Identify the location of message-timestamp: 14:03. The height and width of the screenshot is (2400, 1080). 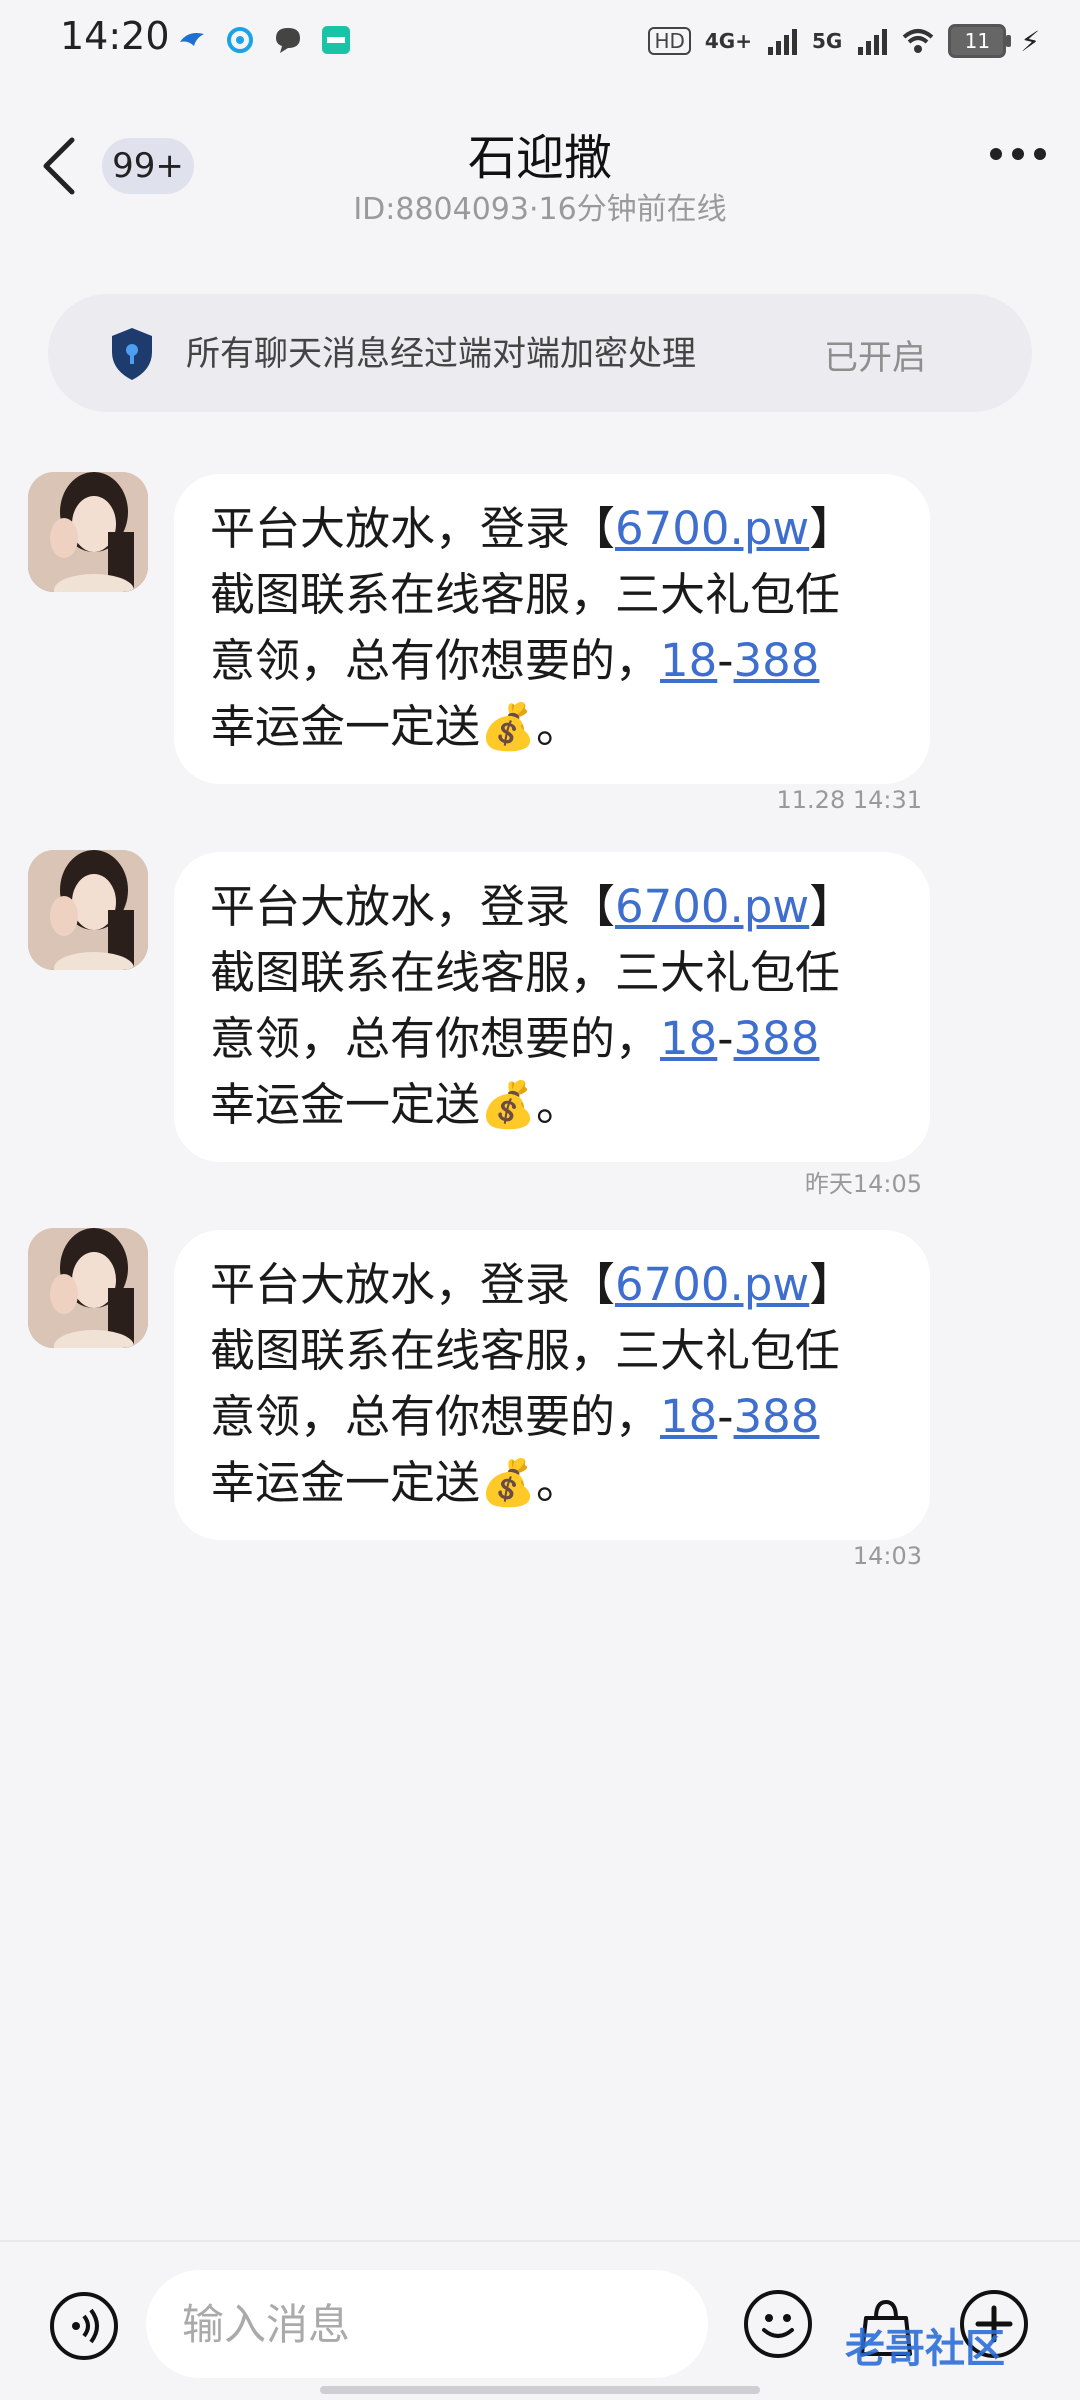
(887, 1556).